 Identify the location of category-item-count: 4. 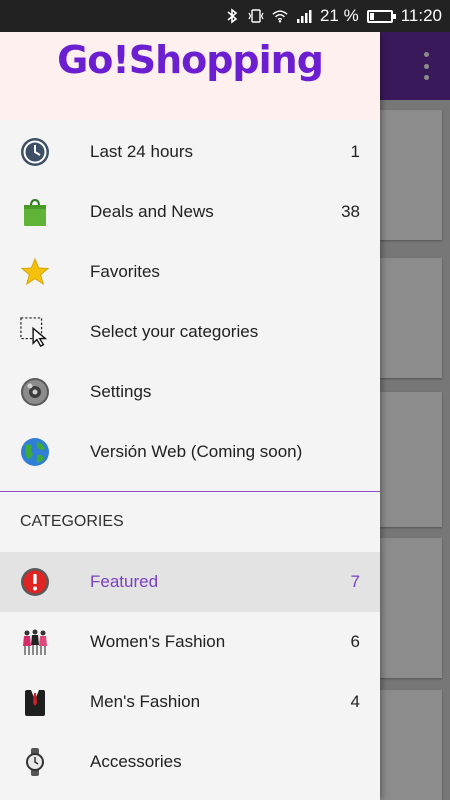
(355, 701).